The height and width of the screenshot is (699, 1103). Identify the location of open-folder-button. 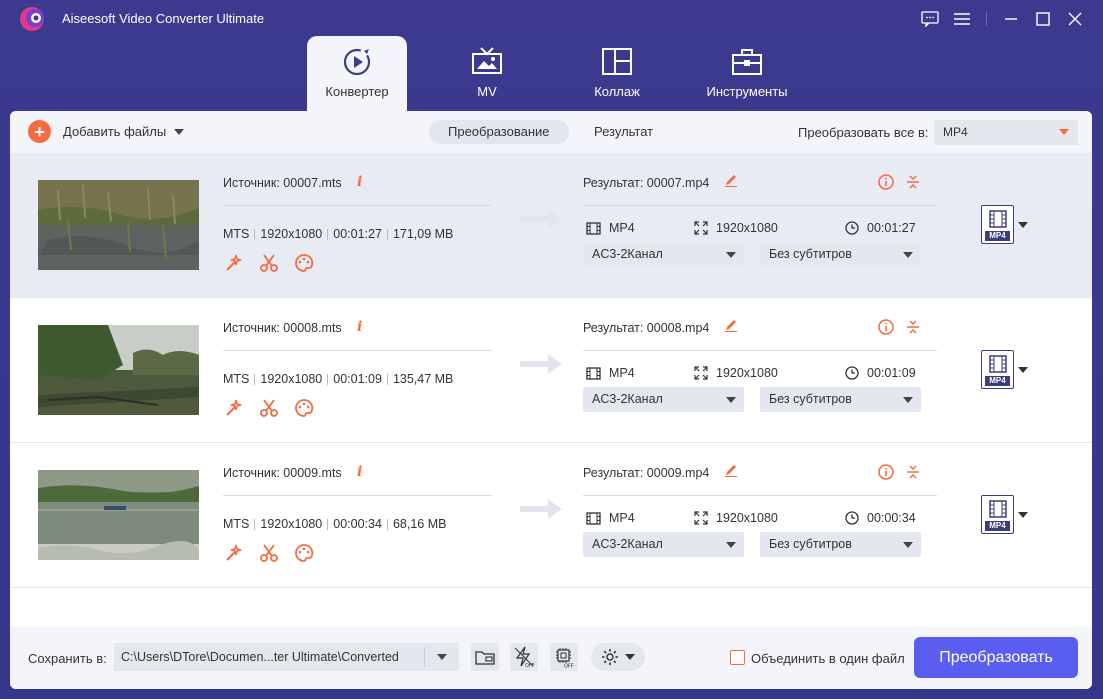
(485, 657).